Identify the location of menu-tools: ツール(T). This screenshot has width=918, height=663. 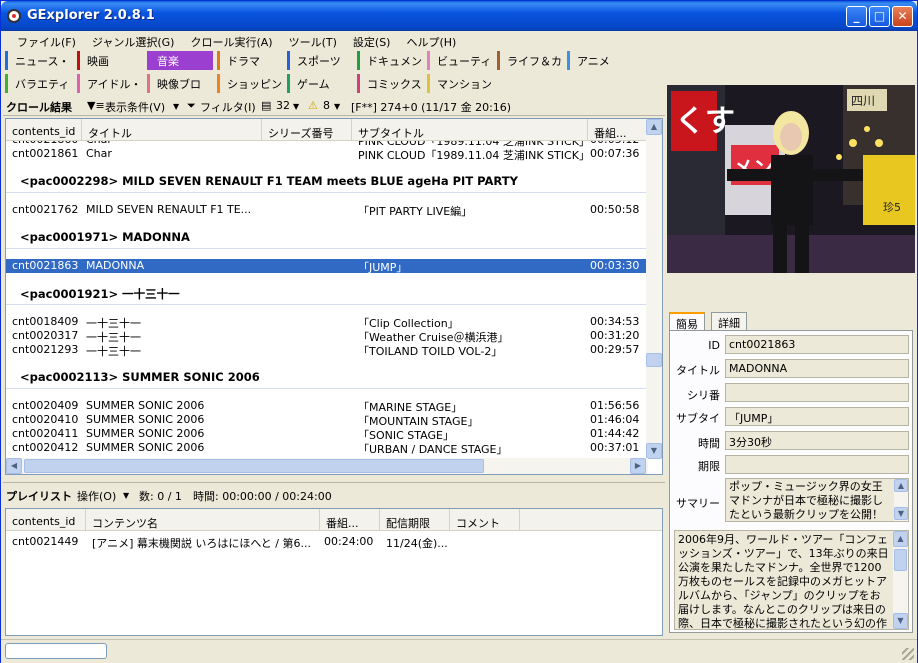
(313, 40).